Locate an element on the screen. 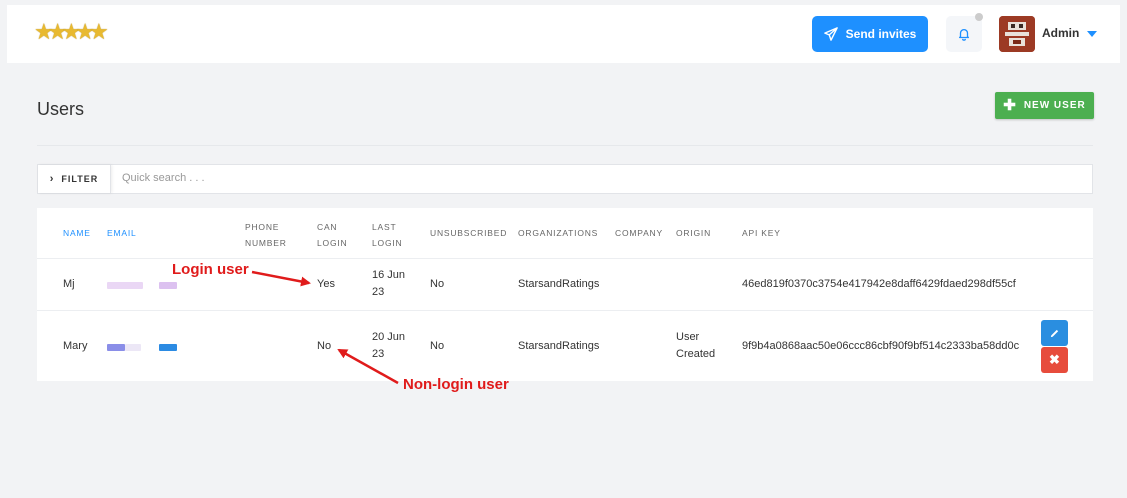 Image resolution: width=1127 pixels, height=498 pixels. chevron-right-icon: › is located at coordinates (52, 179).